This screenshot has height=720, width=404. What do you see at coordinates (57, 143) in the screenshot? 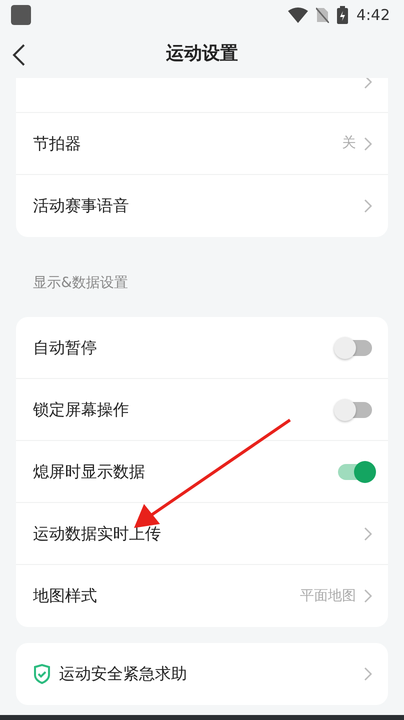
I see `row-label: 节拍器` at bounding box center [57, 143].